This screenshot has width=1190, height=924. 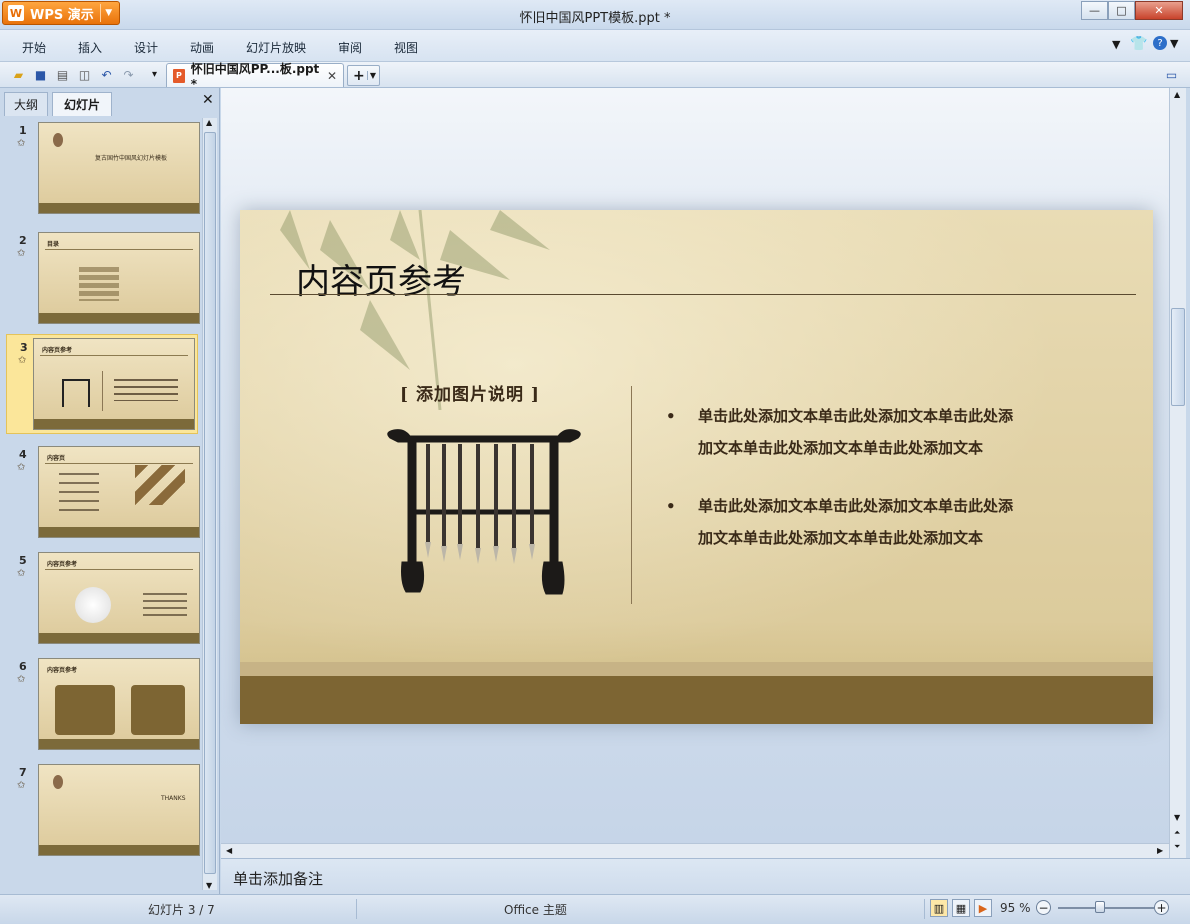 I want to click on document-tab: P 怀旧中国风PP...板.ppt * ✕, so click(x=255, y=76).